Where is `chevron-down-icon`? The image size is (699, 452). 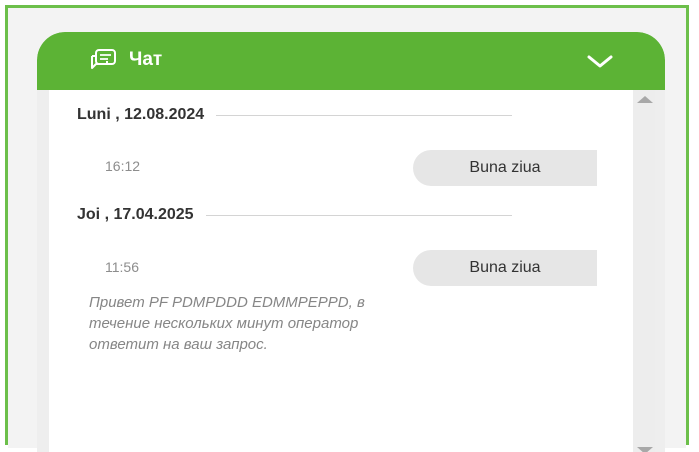 chevron-down-icon is located at coordinates (600, 61).